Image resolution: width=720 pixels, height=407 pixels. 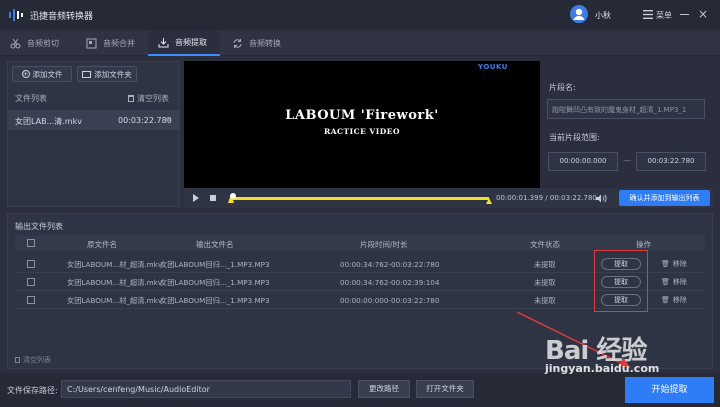 What do you see at coordinates (621, 281) in the screenshot?
I see `highlight-box` at bounding box center [621, 281].